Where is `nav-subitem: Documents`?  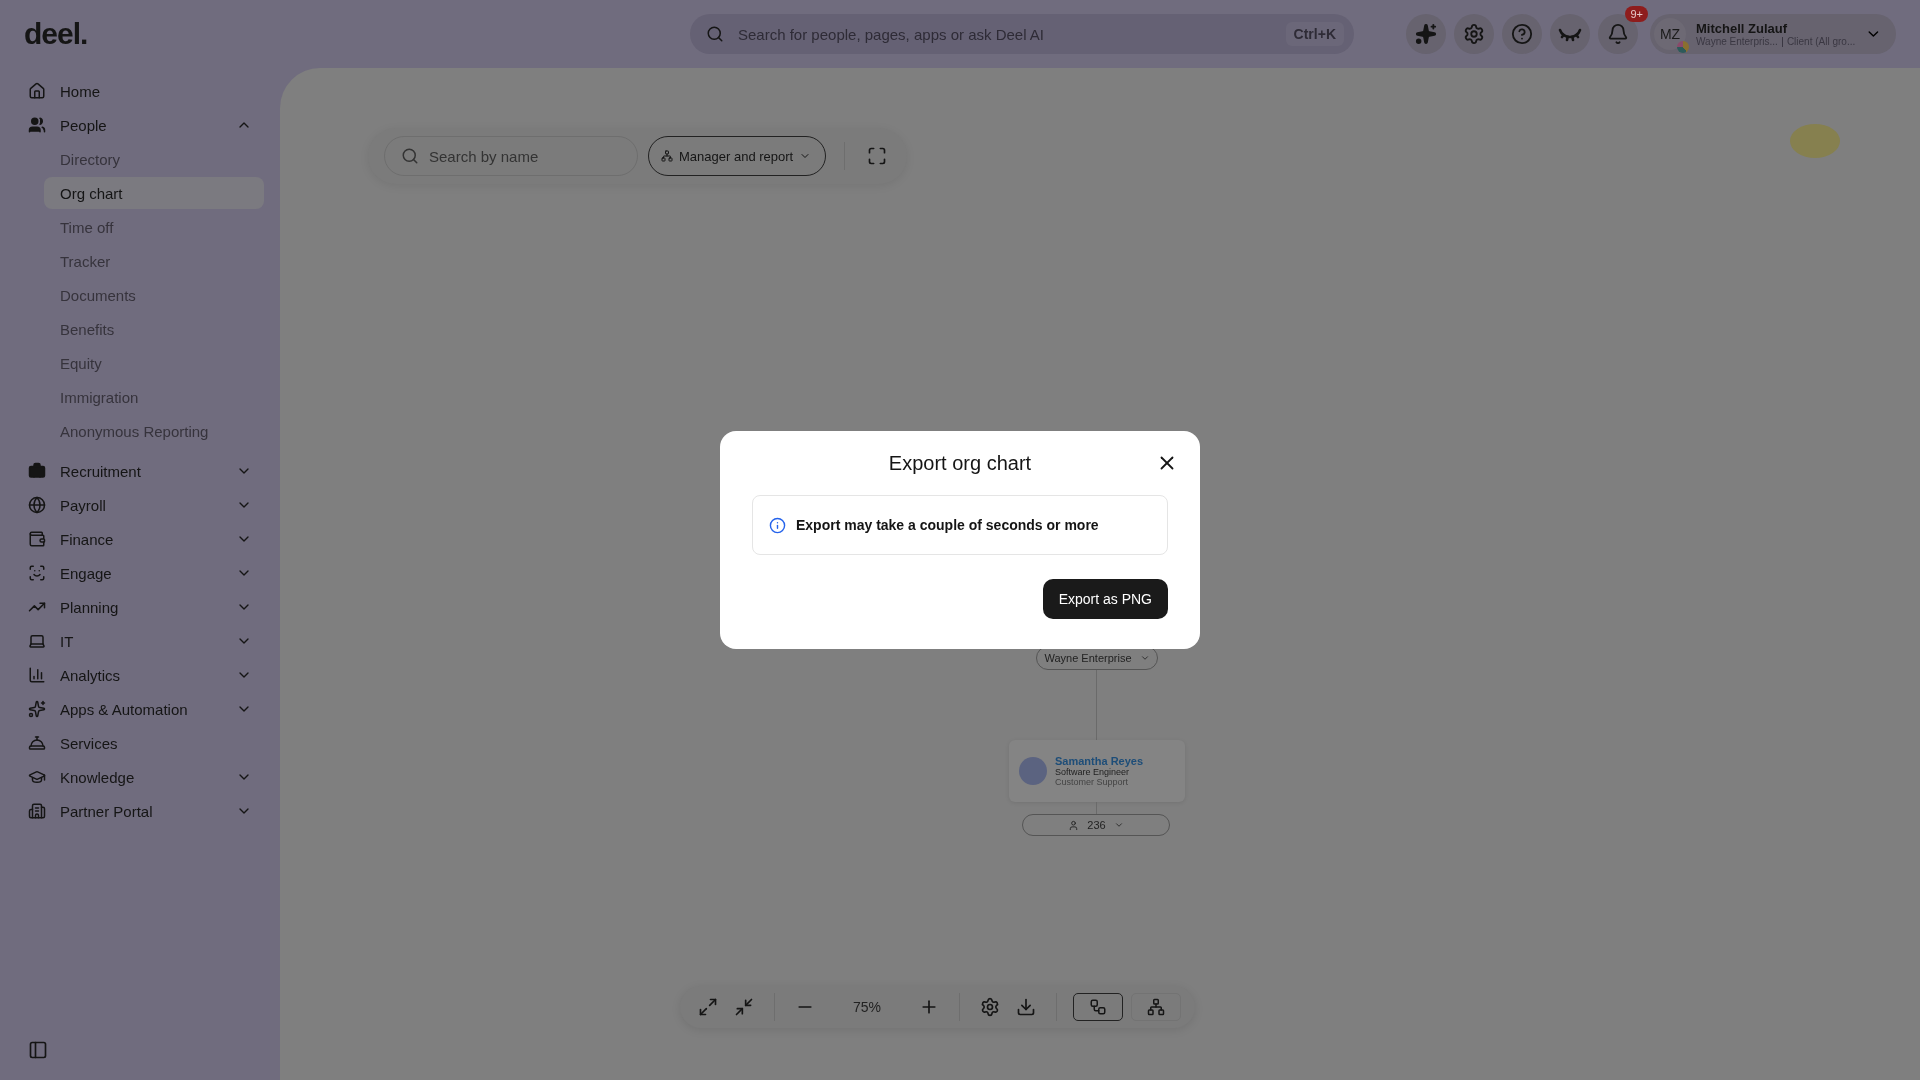 nav-subitem: Documents is located at coordinates (154, 295).